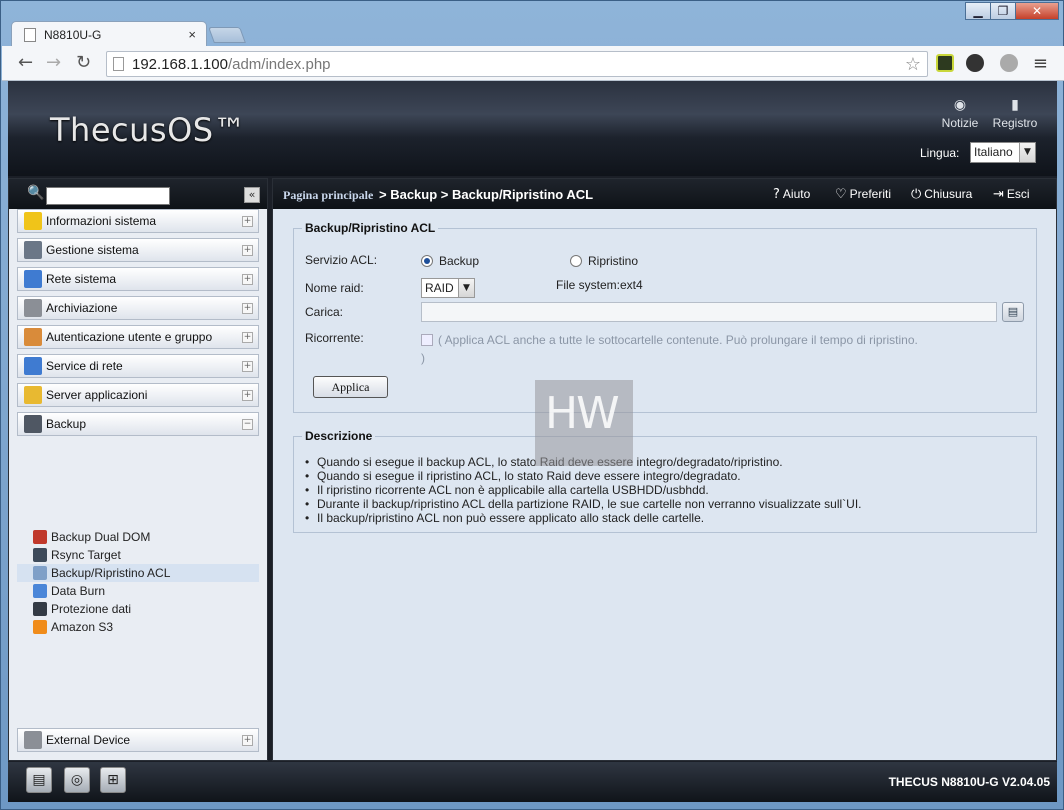 This screenshot has width=1064, height=810. What do you see at coordinates (227, 35) in the screenshot?
I see `new-tab-button` at bounding box center [227, 35].